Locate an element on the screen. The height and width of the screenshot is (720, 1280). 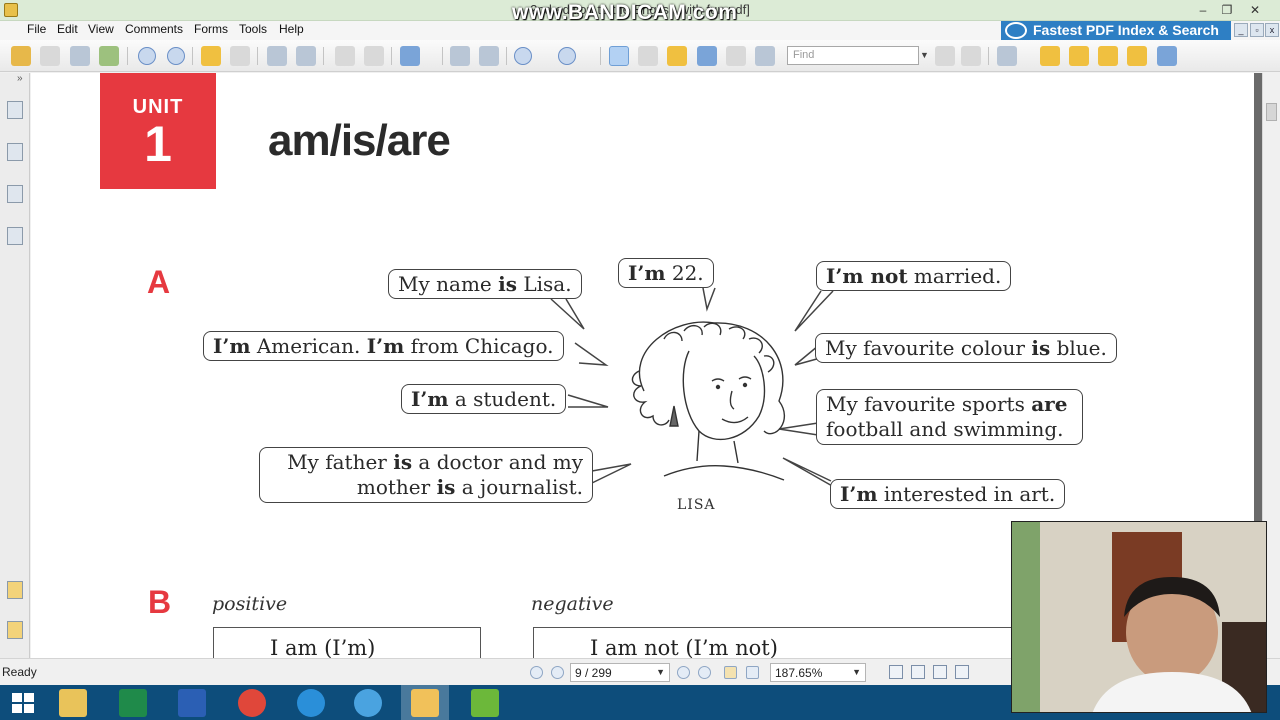
close-button: ✕ is located at coordinates (1255, 10).